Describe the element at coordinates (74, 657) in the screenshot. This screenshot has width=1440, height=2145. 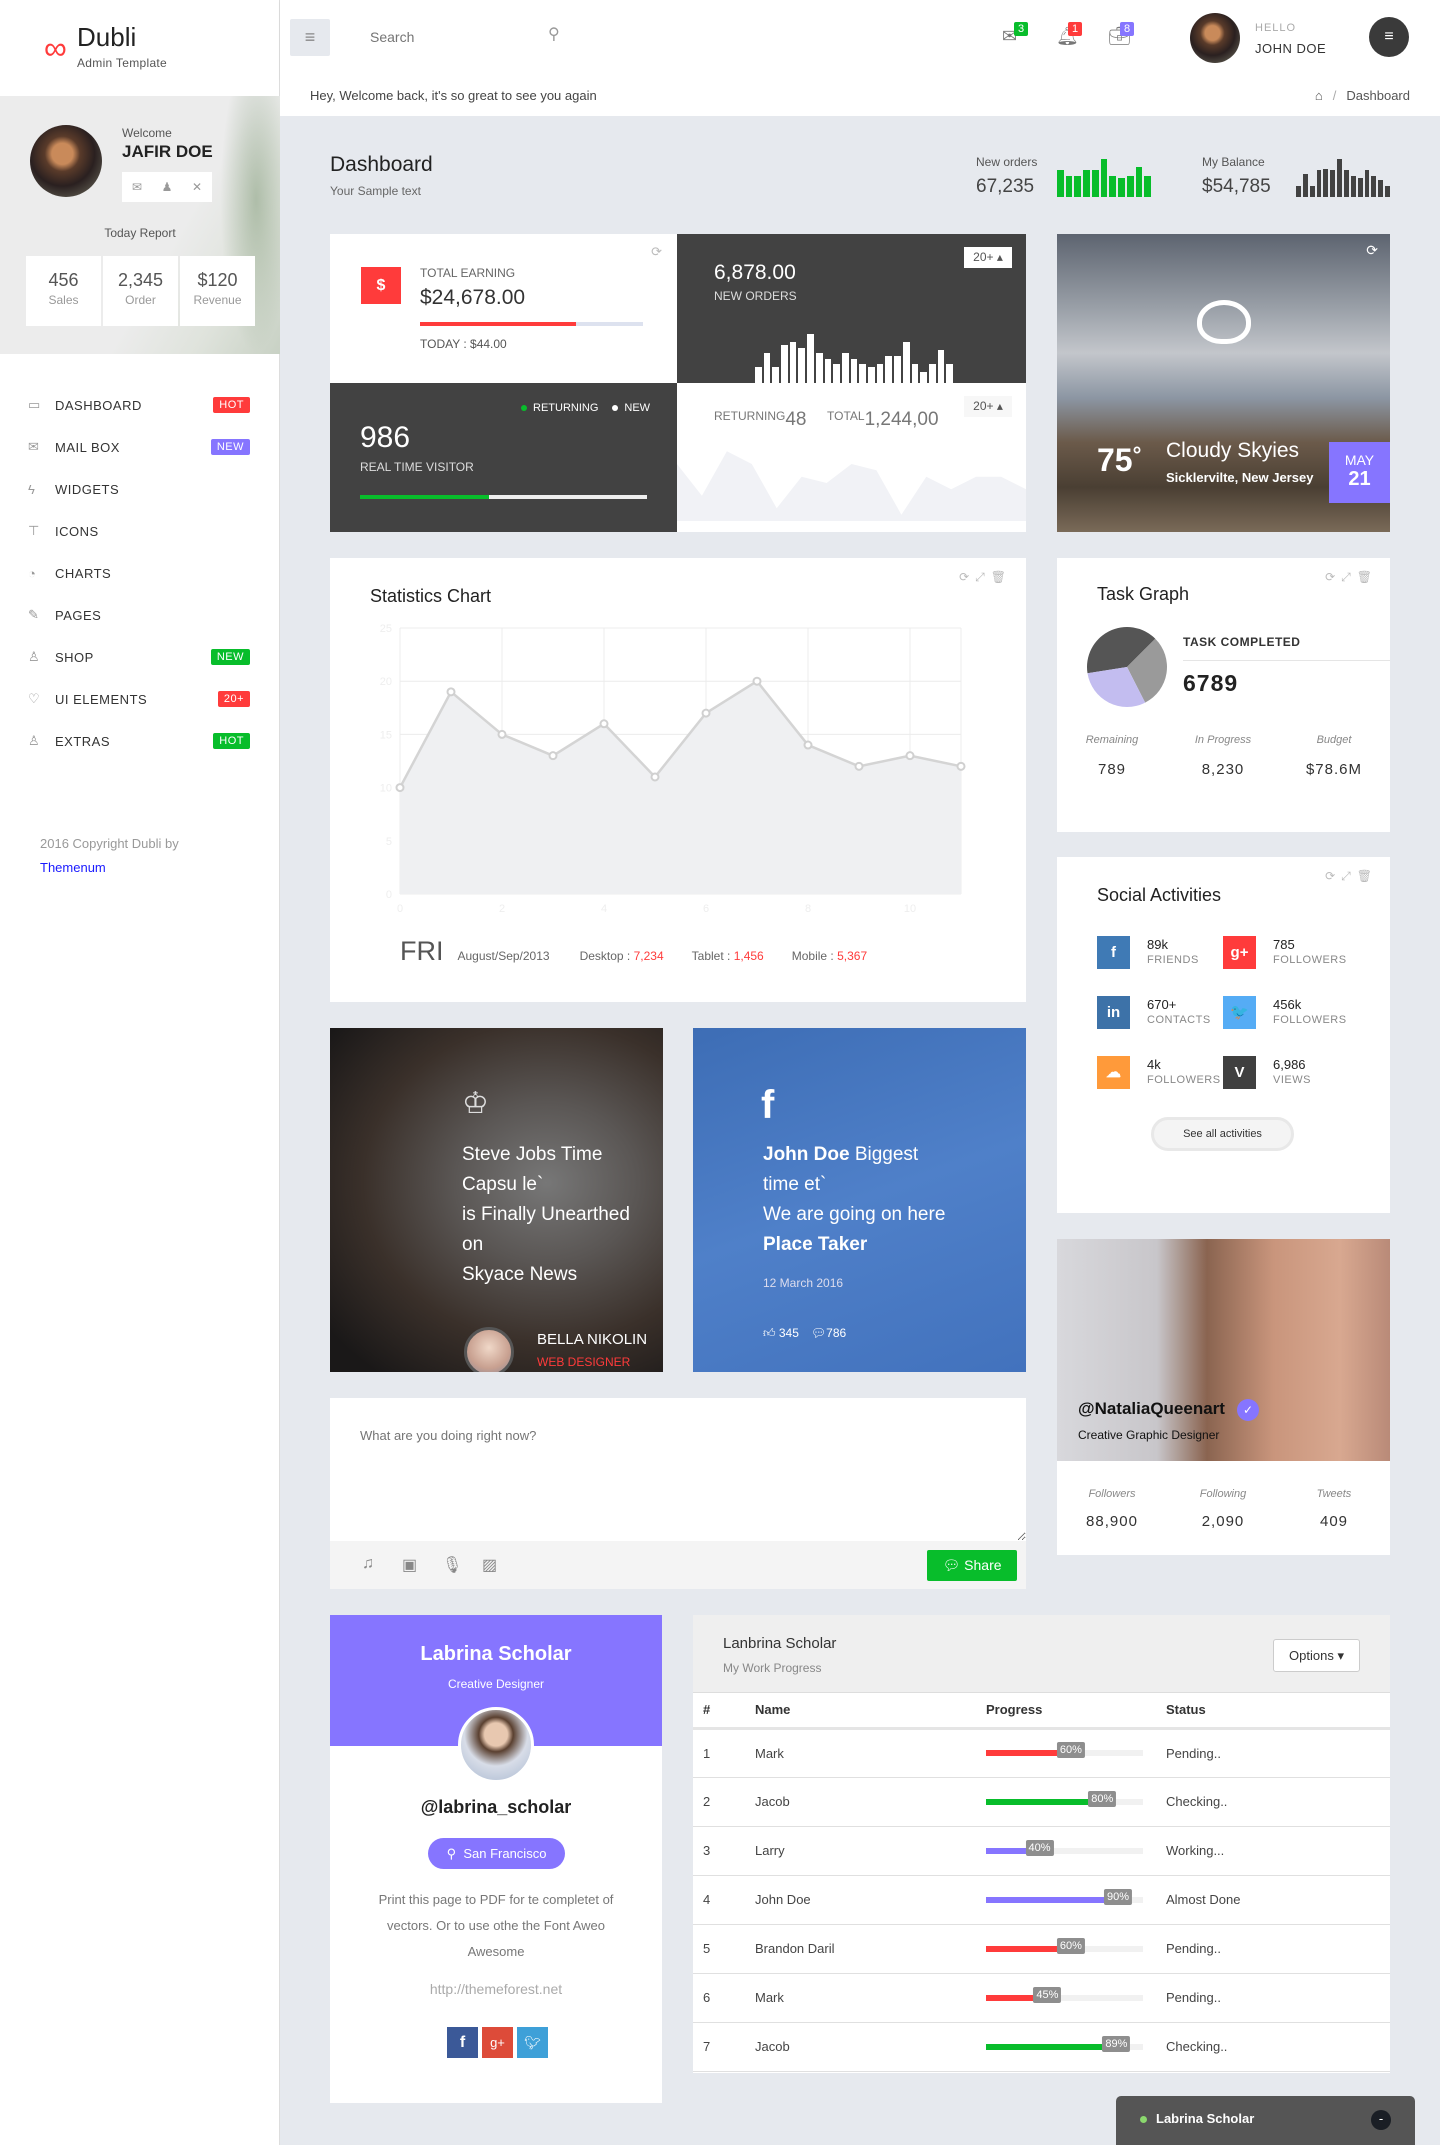
I see `sidebar-item-label: SHOP` at that location.